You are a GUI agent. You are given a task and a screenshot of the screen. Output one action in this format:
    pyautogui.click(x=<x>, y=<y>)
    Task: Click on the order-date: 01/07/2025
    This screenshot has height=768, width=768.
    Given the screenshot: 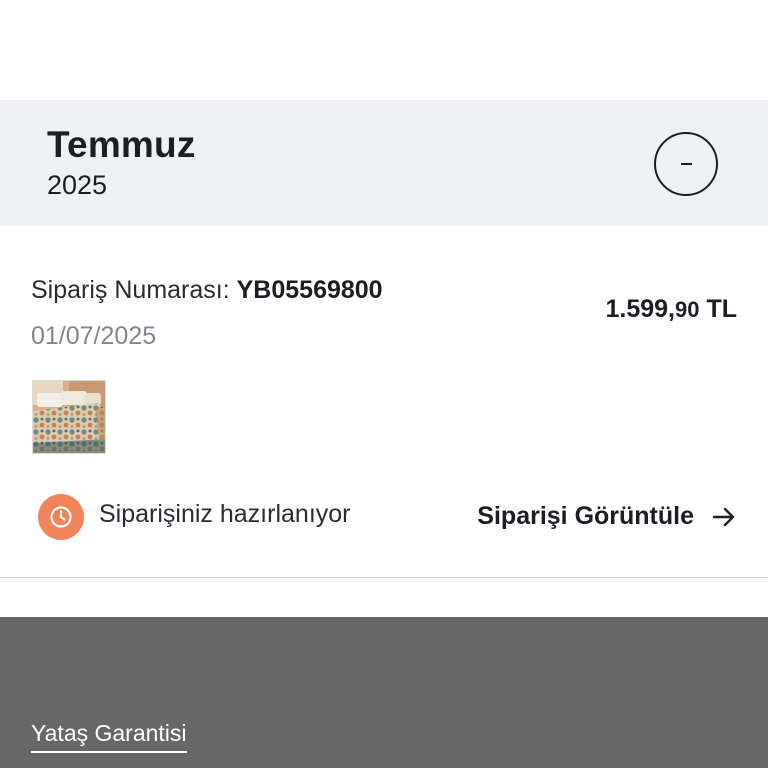 What is the action you would take?
    pyautogui.click(x=94, y=336)
    